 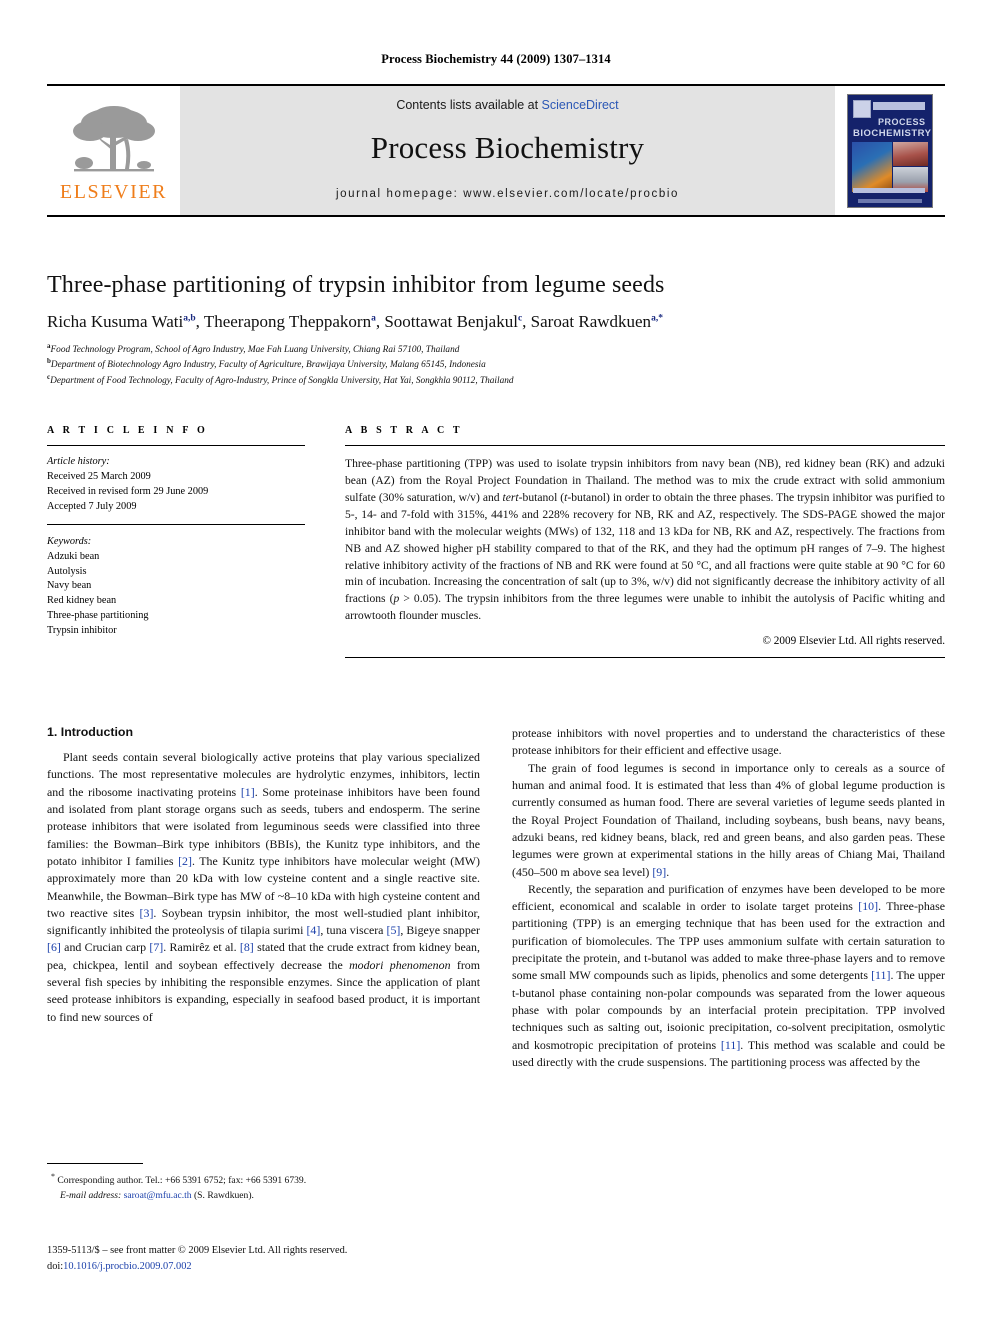 What do you see at coordinates (82, 631) in the screenshot?
I see `keyword-item: Trypsin inhibitor` at bounding box center [82, 631].